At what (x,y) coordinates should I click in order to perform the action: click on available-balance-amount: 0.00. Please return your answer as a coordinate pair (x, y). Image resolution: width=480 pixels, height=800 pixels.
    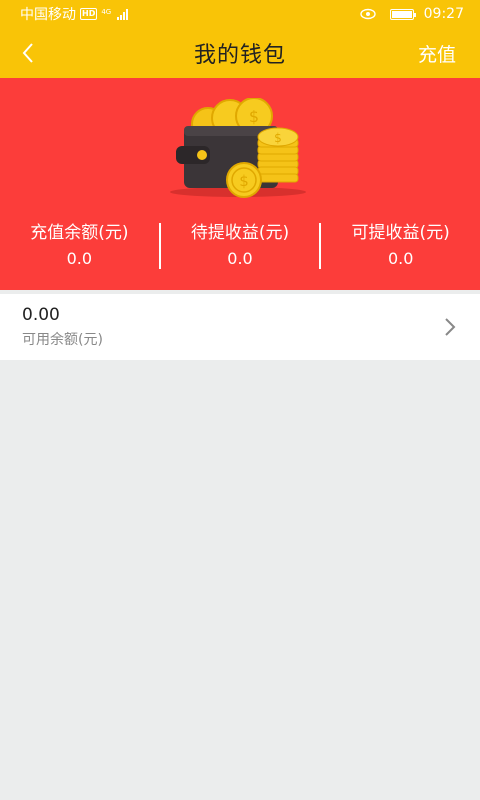
    Looking at the image, I should click on (41, 315).